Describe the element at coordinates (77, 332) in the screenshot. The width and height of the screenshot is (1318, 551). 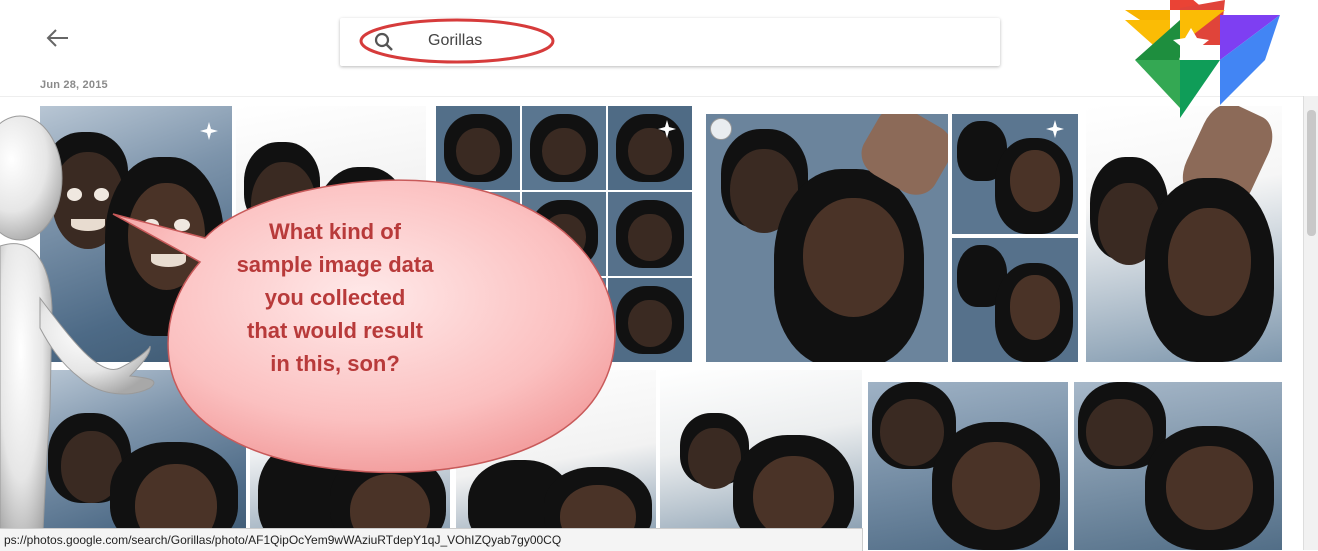
I see `presenter-figure` at that location.